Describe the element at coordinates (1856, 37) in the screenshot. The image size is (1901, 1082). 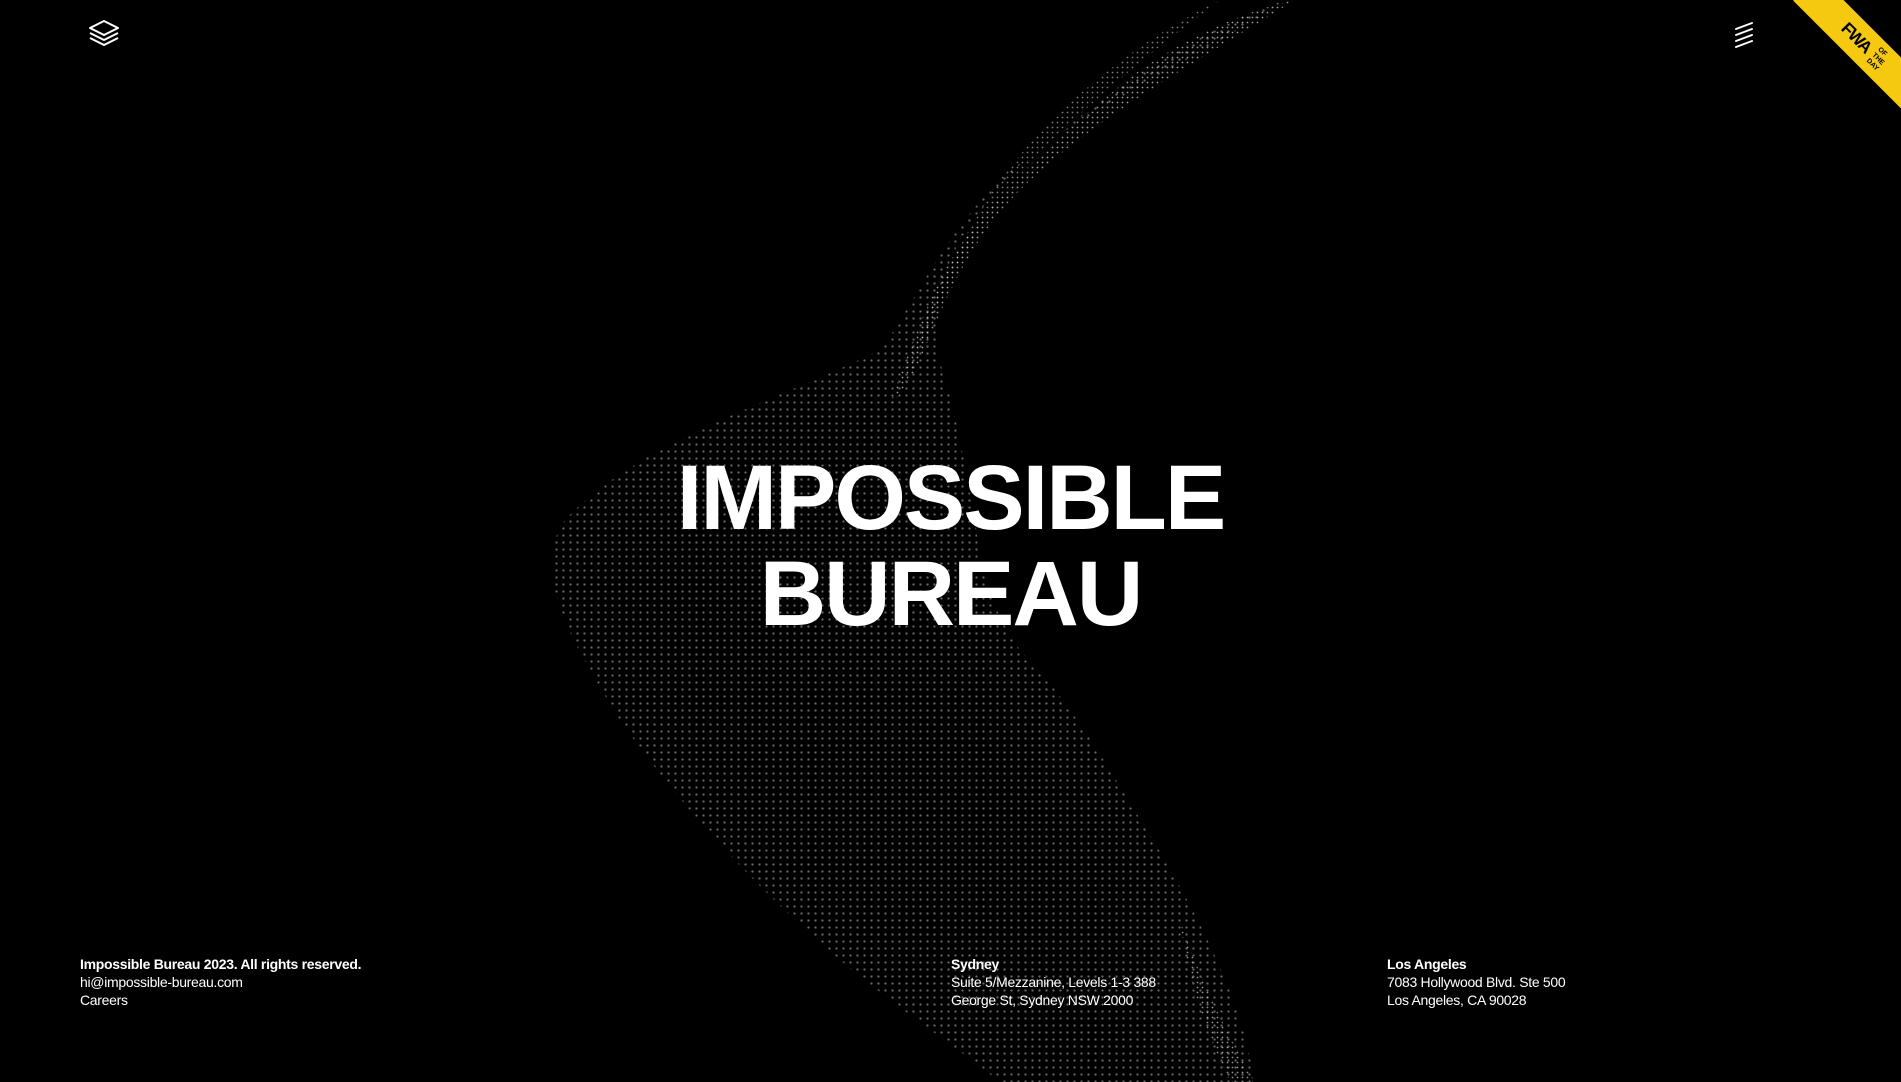
I see `award-mark: FWA` at that location.